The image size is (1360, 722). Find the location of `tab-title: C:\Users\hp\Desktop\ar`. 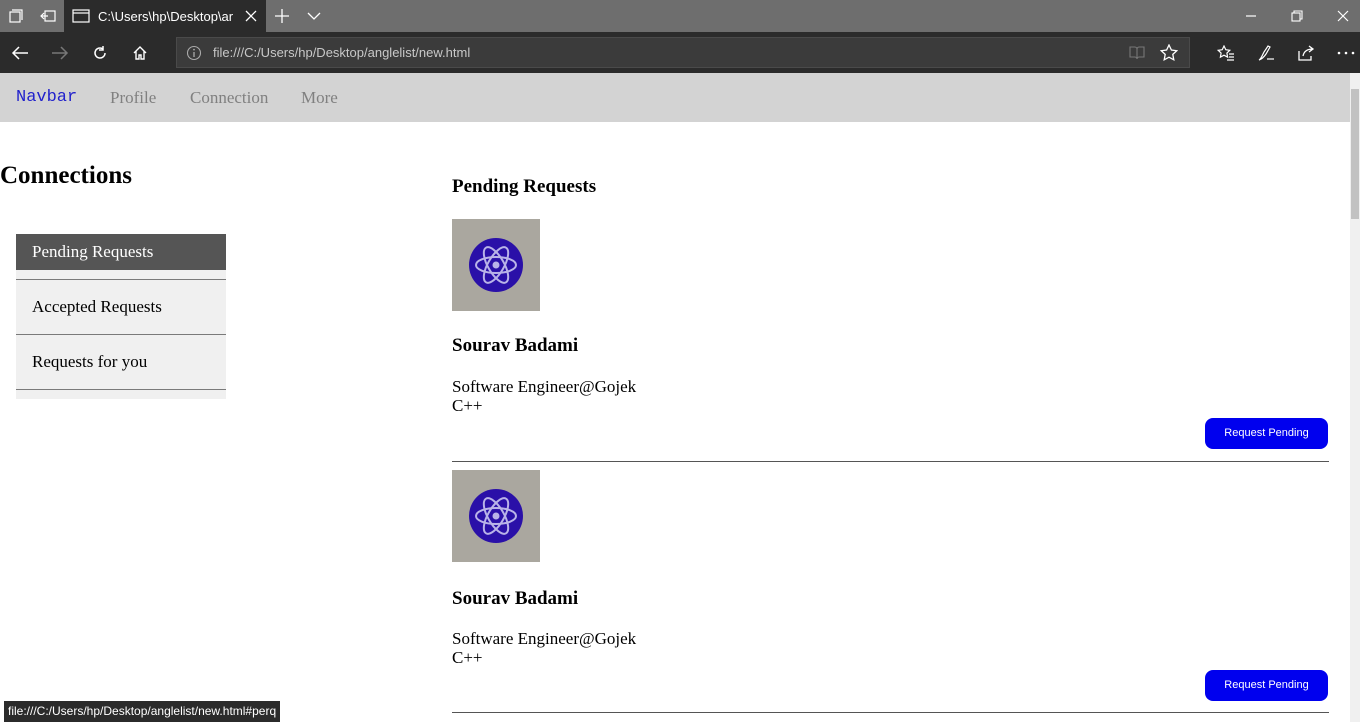

tab-title: C:\Users\hp\Desktop\ar is located at coordinates (166, 16).